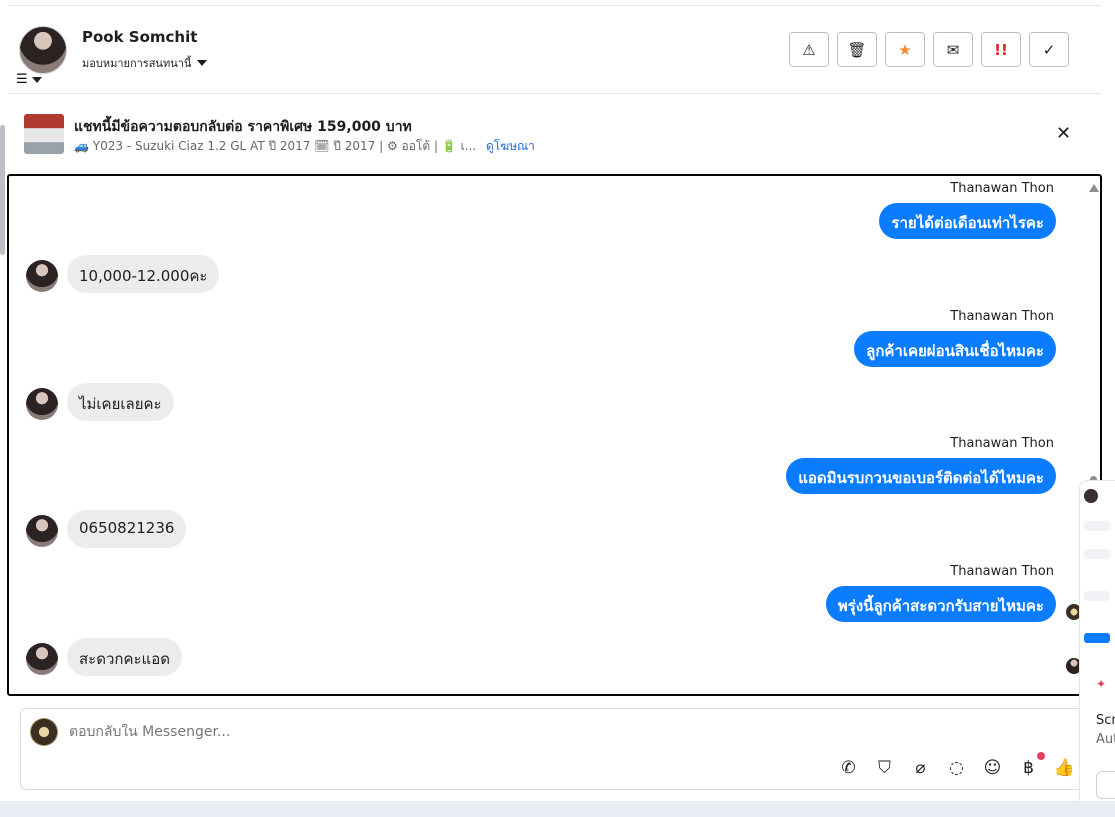  I want to click on mark-done-button: ✓, so click(1049, 49).